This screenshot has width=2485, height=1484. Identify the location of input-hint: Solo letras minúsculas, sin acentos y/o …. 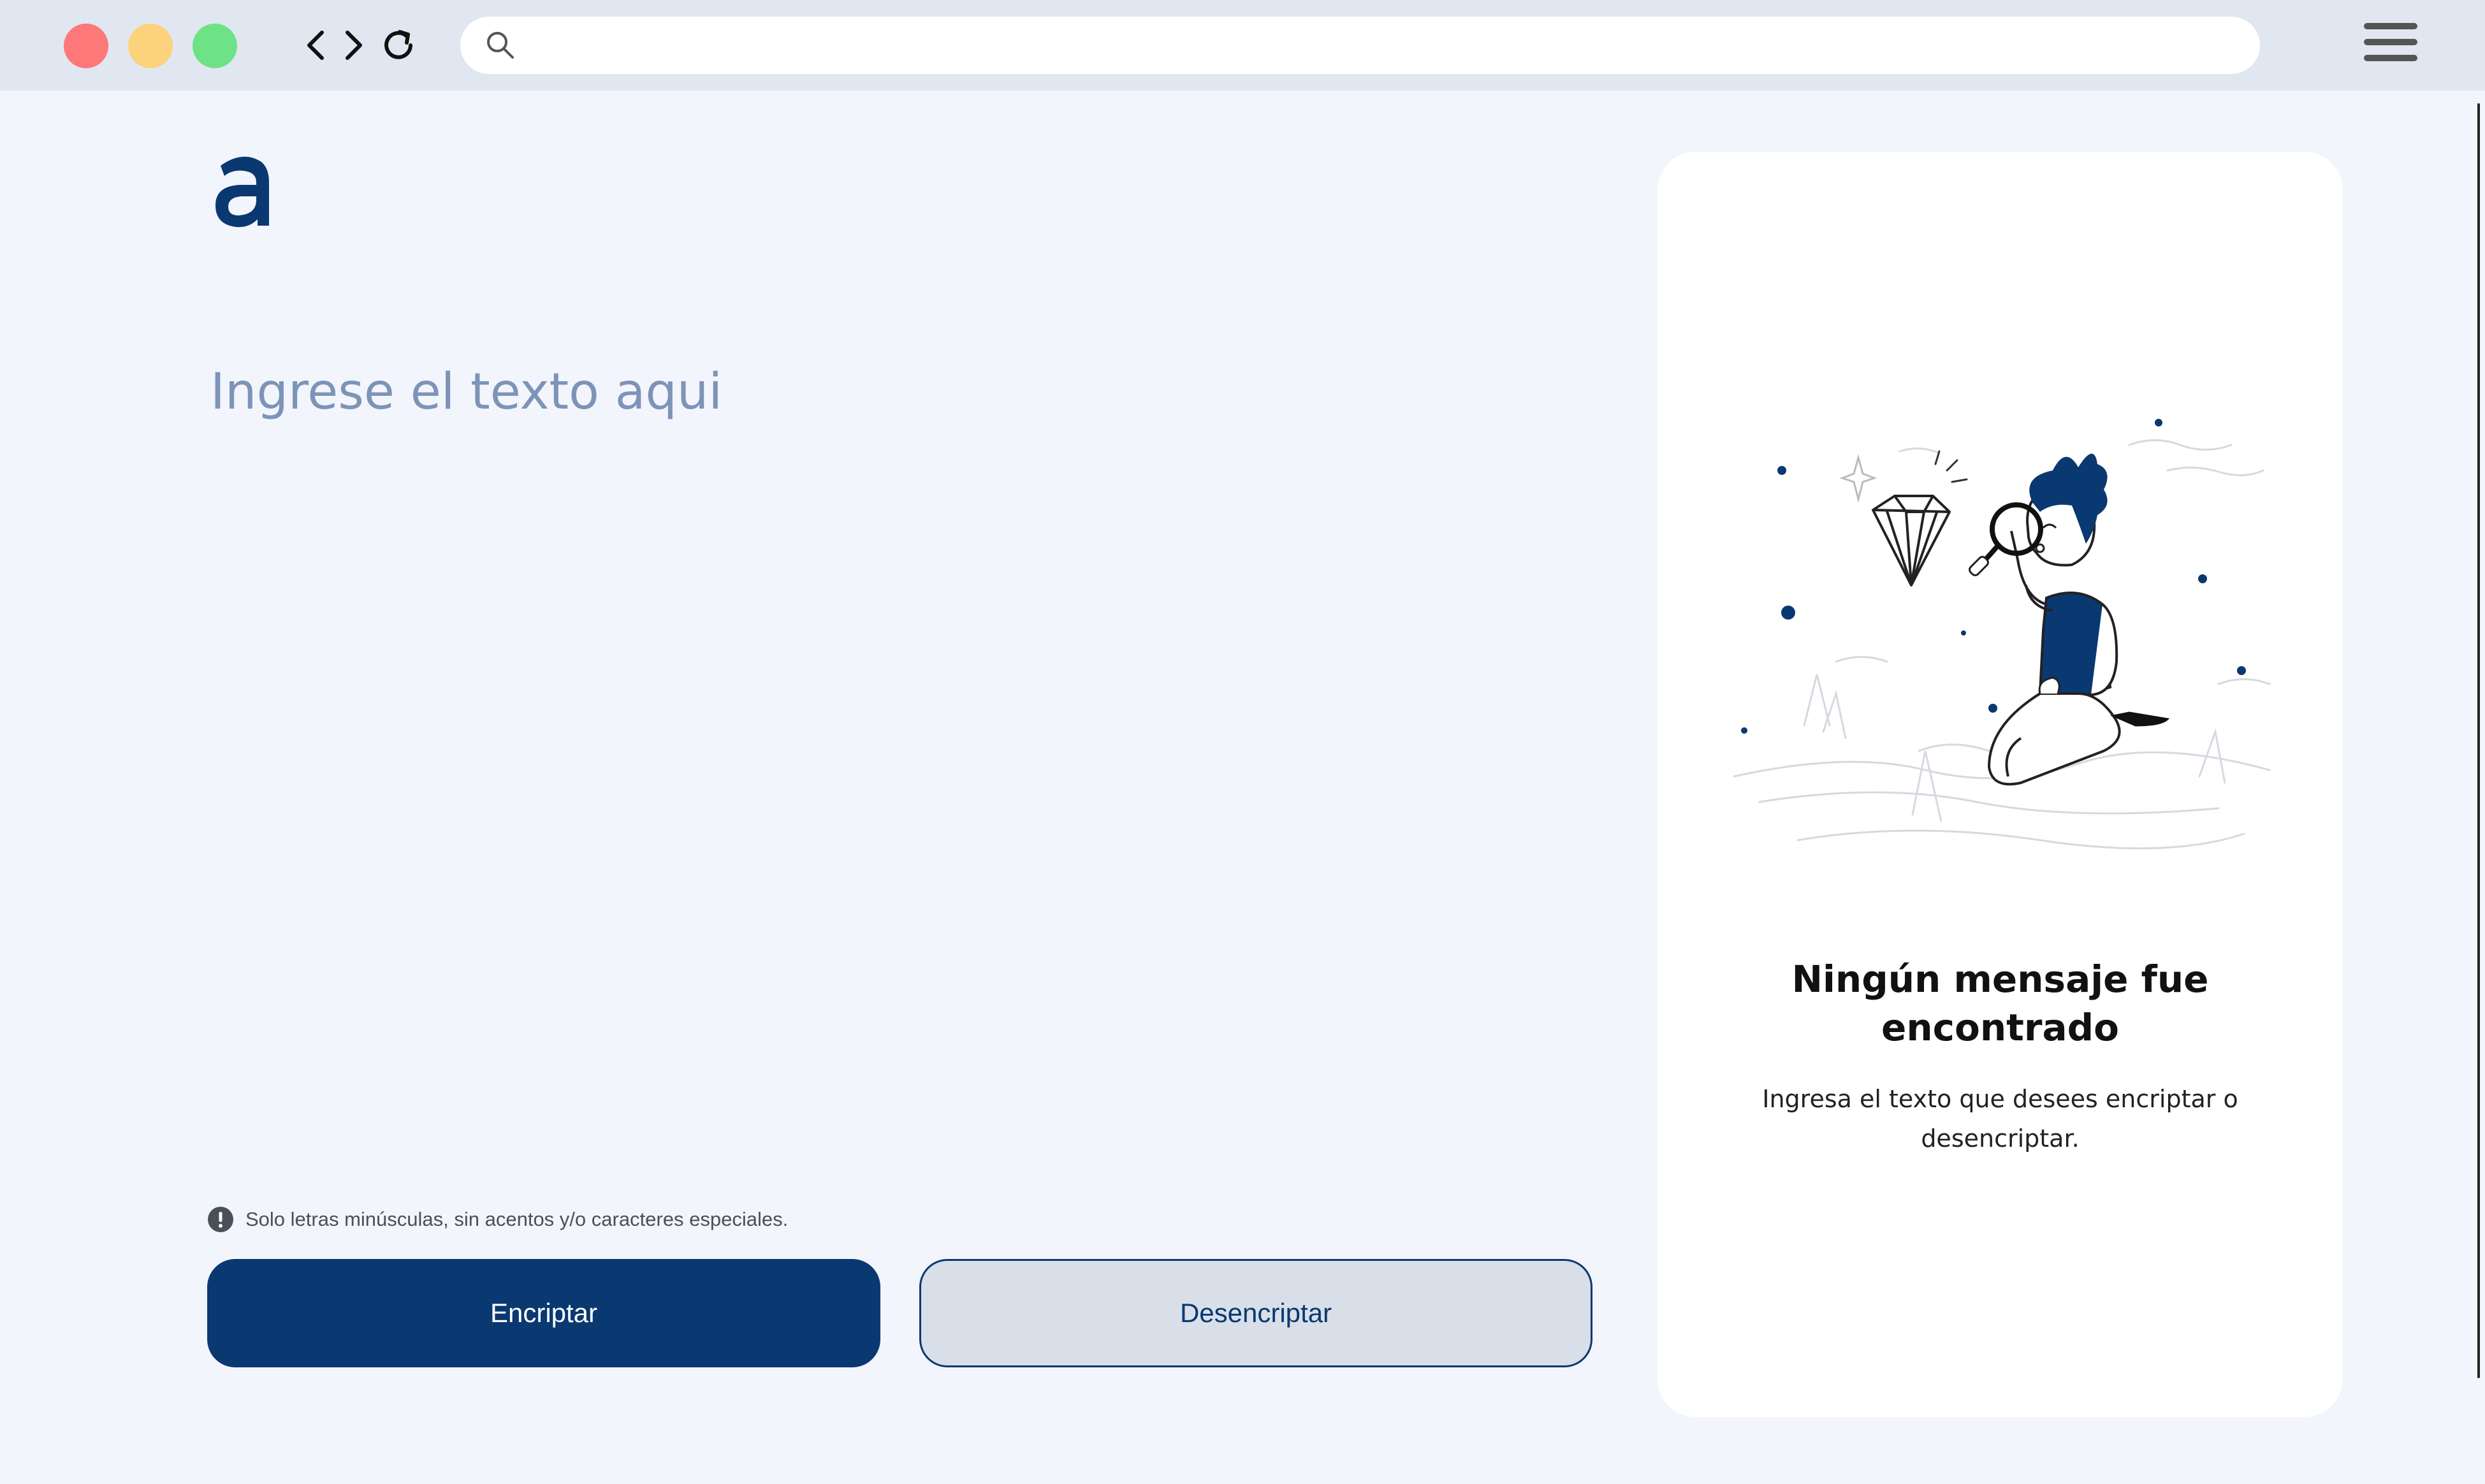
(498, 1219).